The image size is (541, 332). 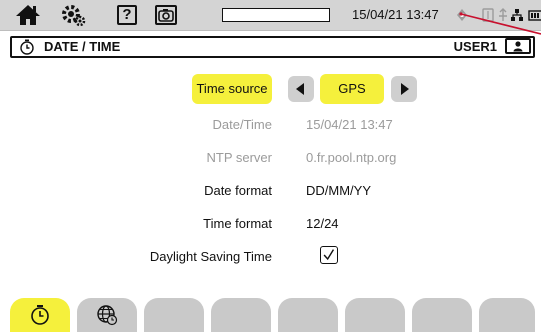 What do you see at coordinates (352, 89) in the screenshot?
I see `time-source-value-button: GPS` at bounding box center [352, 89].